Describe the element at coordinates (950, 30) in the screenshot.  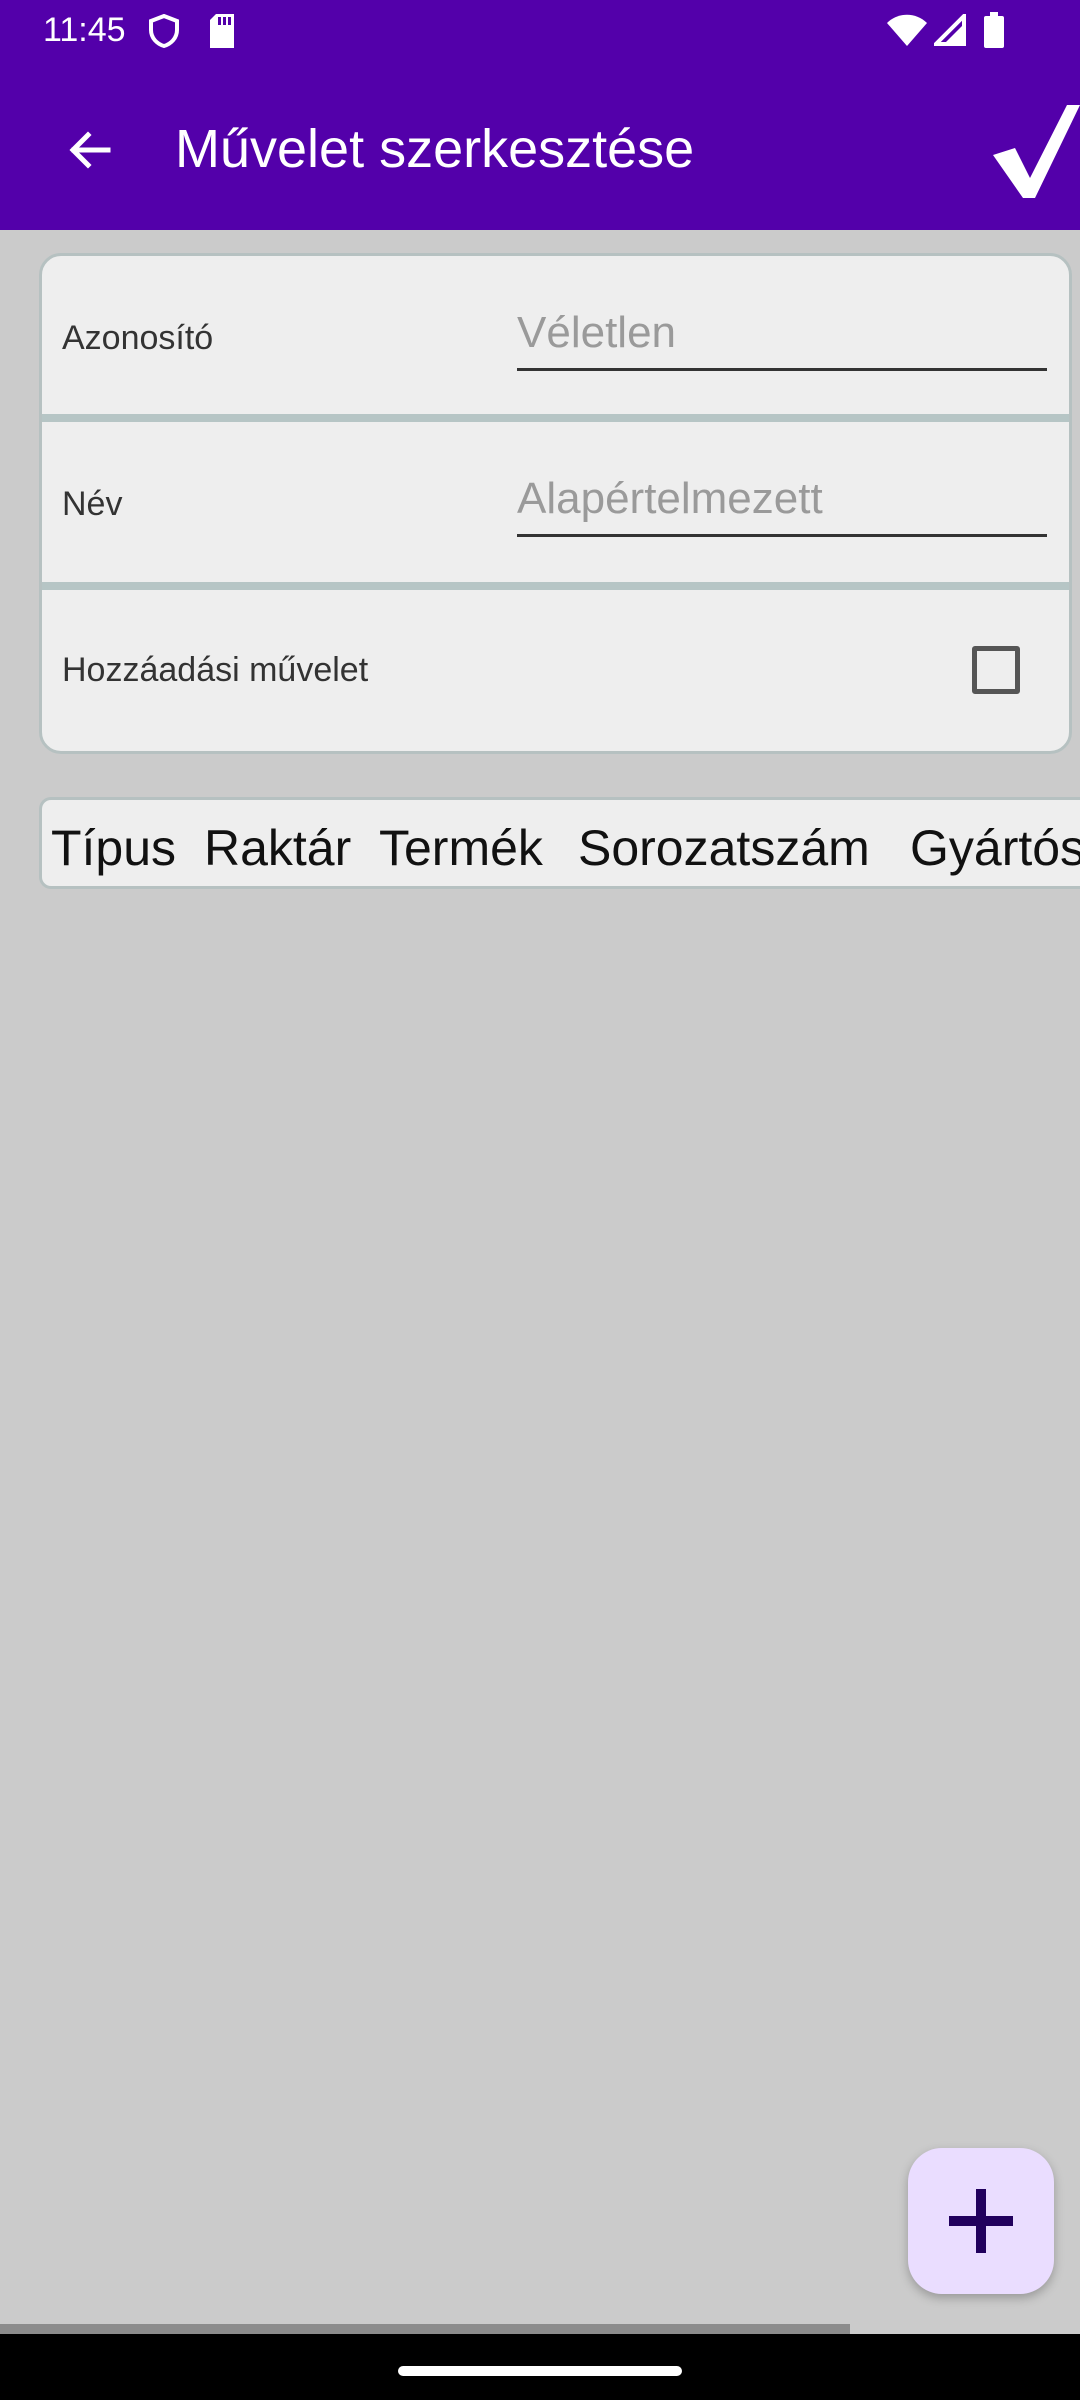
I see `signal-icon` at that location.